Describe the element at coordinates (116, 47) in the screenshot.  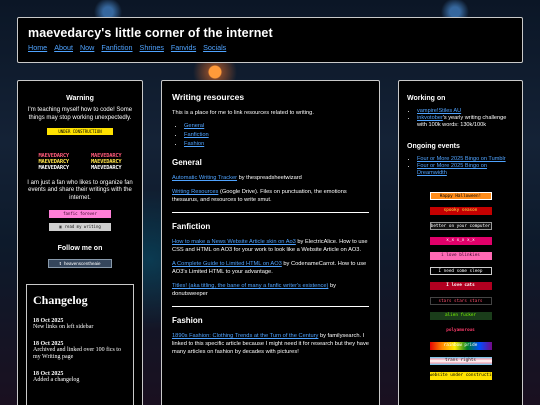
I see `nav-fanfiction: Fanfiction` at that location.